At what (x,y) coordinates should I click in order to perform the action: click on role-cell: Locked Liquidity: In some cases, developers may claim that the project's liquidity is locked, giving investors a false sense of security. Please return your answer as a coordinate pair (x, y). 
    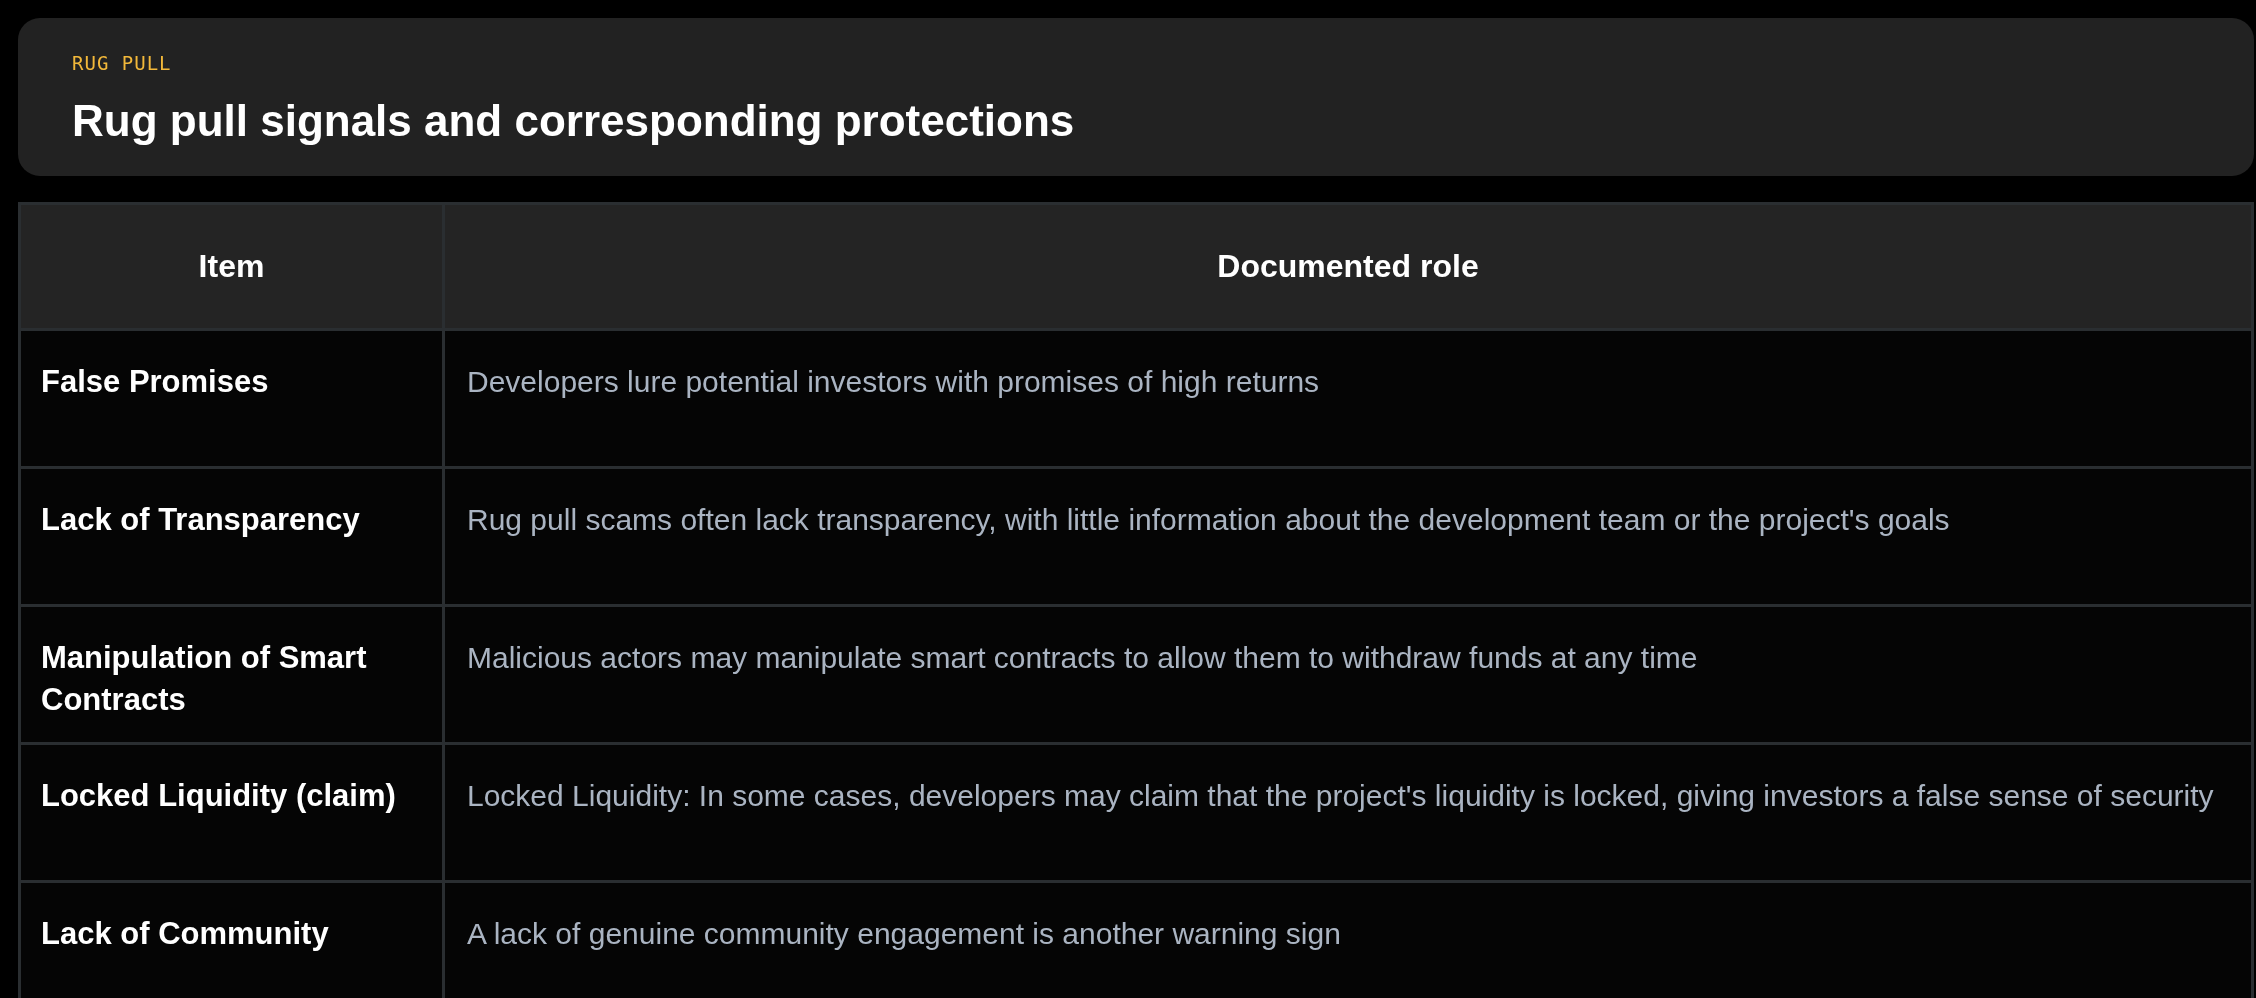
    Looking at the image, I should click on (1348, 812).